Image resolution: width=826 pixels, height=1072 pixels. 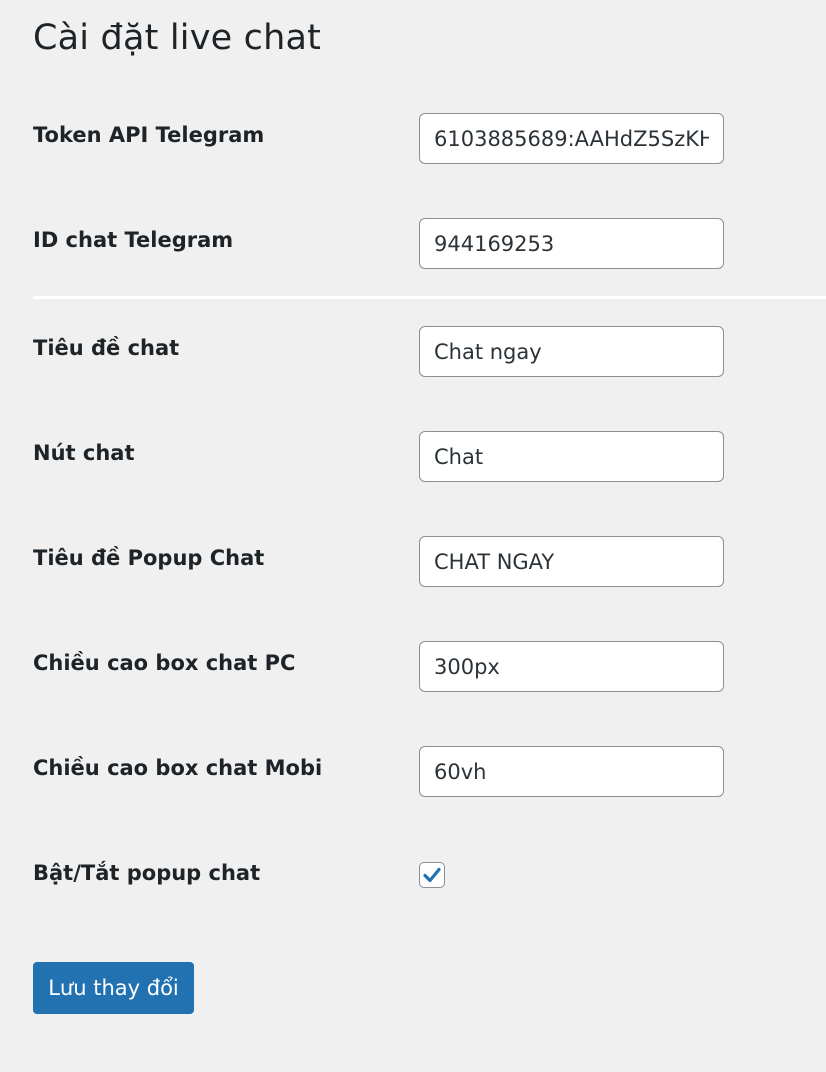 I want to click on row-height-mobi: Chiều cao box chat Mobi, so click(x=429, y=773).